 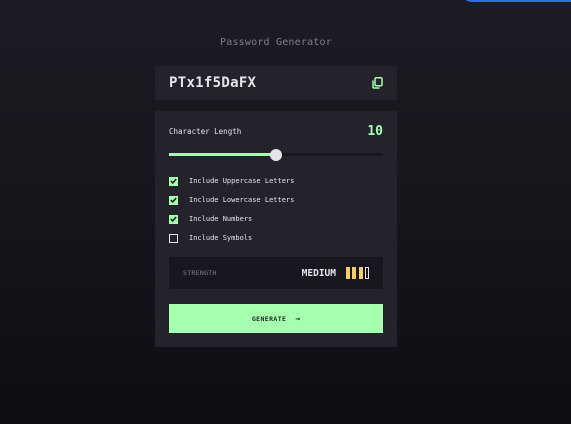 I want to click on option-uppercase: Include Uppercase Letters, so click(x=231, y=181).